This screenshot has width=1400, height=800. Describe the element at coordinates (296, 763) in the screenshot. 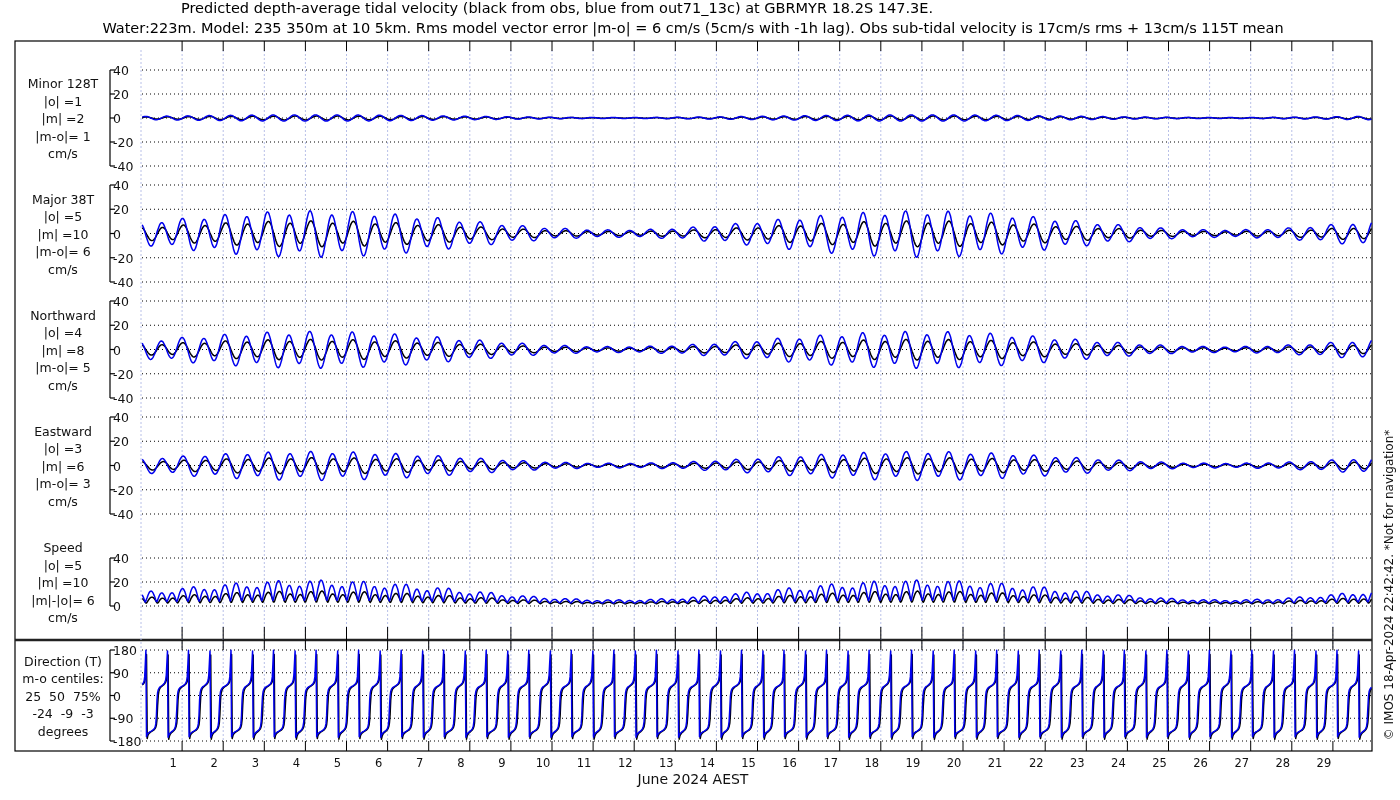

I see `x-tick-label: 4` at that location.